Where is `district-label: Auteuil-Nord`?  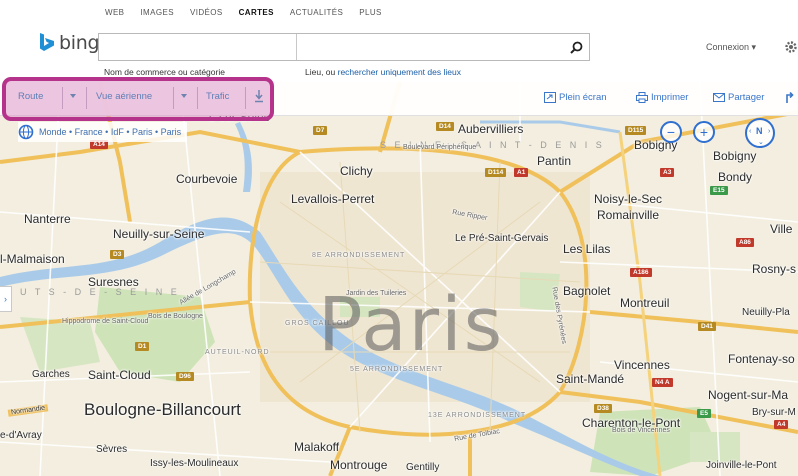
district-label: Auteuil-Nord is located at coordinates (237, 352).